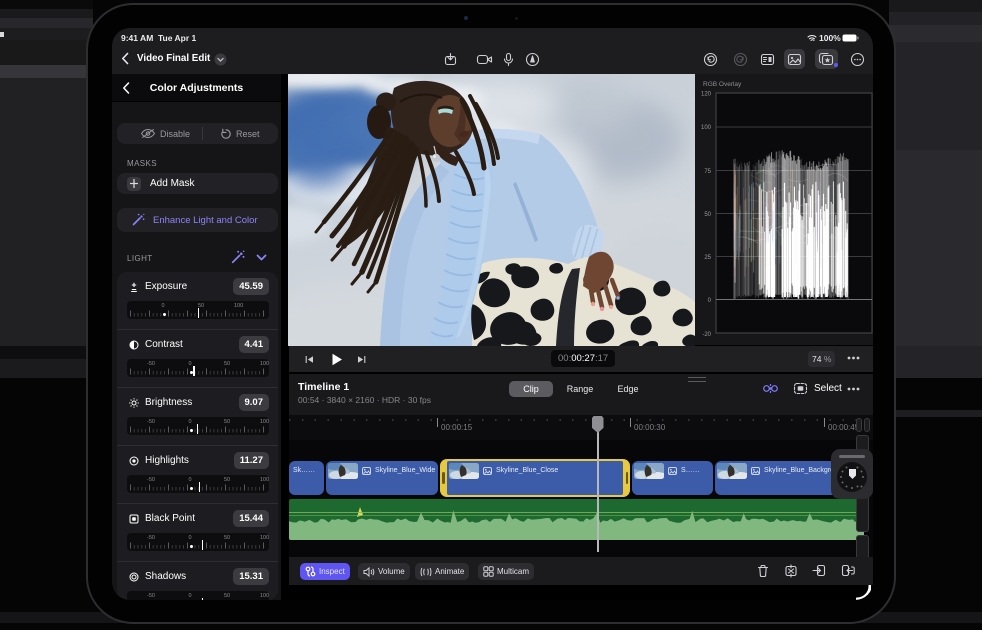 This screenshot has width=982, height=630. Describe the element at coordinates (707, 258) in the screenshot. I see `svg-text: 25` at that location.